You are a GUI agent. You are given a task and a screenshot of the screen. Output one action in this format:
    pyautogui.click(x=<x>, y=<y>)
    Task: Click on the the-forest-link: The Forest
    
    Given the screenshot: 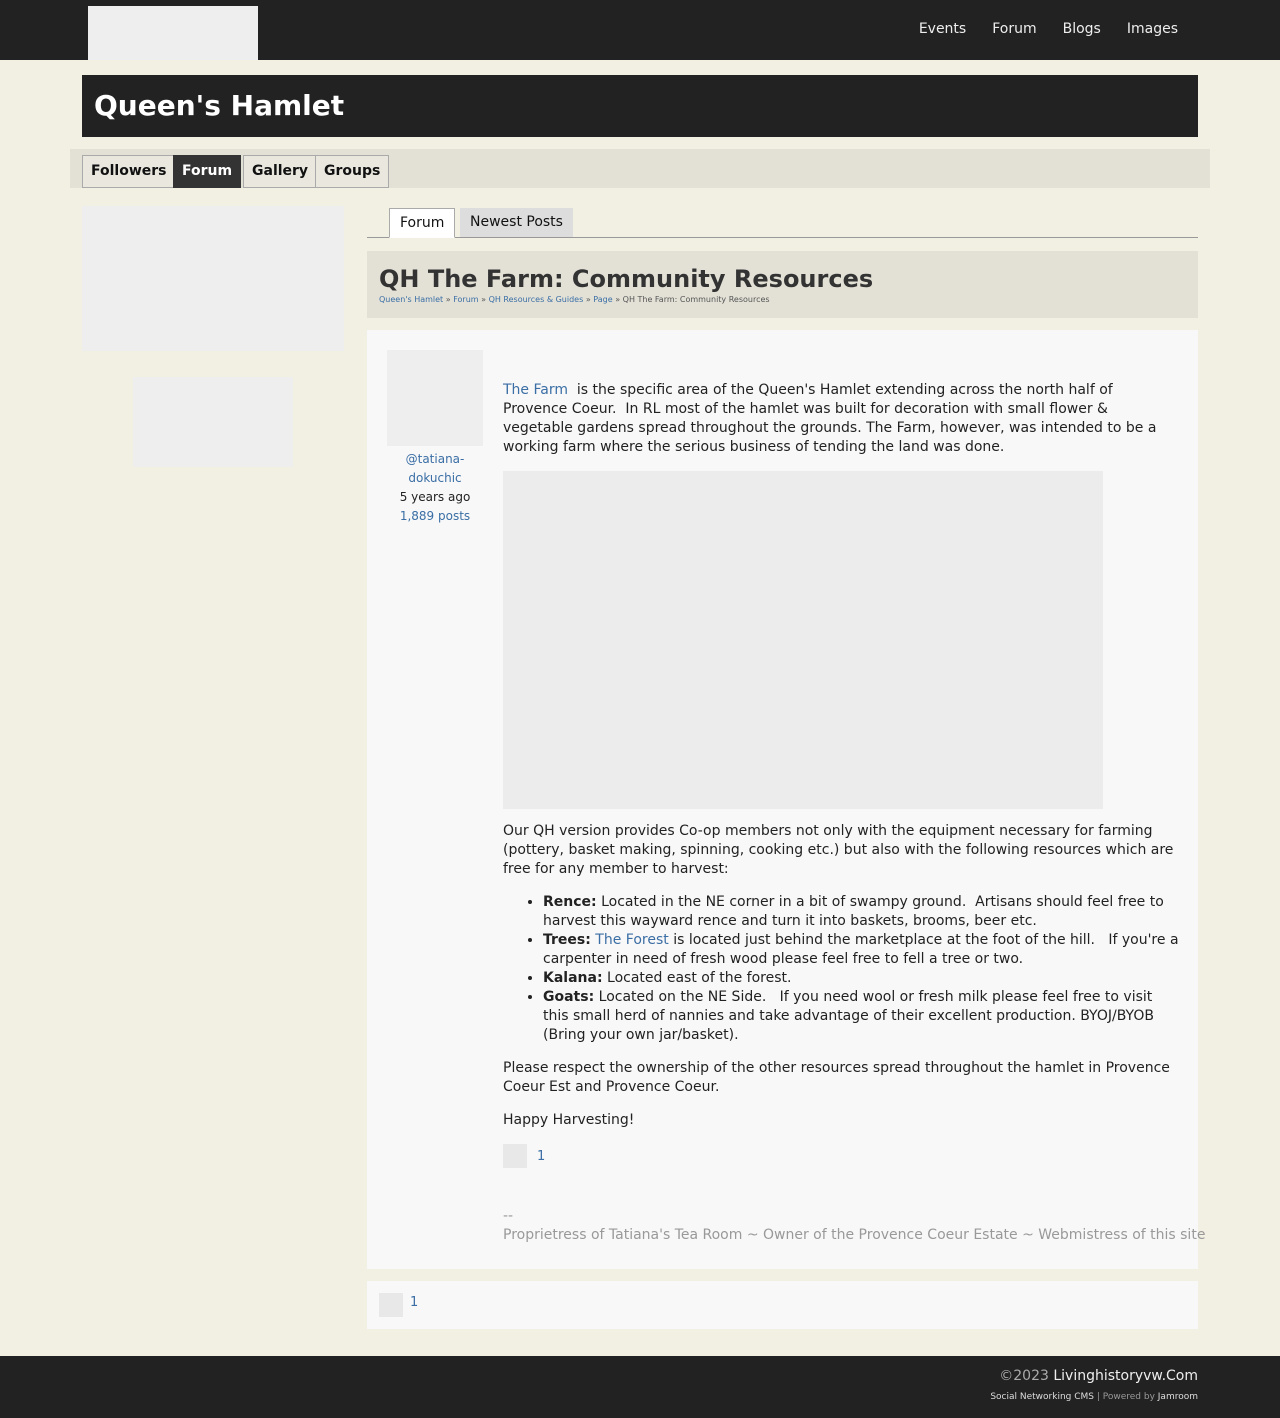 What is the action you would take?
    pyautogui.click(x=631, y=940)
    